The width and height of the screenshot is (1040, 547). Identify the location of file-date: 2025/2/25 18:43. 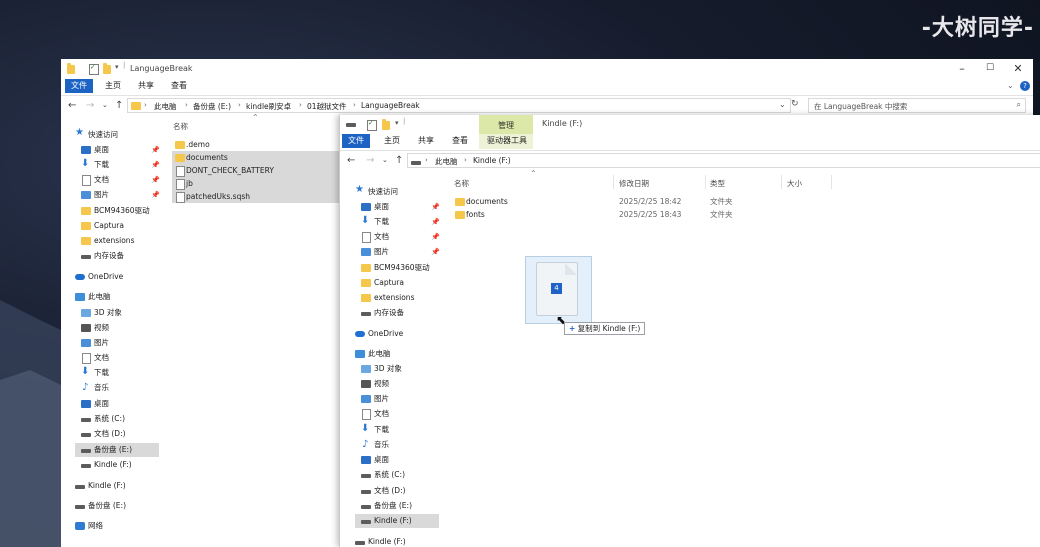
(650, 214).